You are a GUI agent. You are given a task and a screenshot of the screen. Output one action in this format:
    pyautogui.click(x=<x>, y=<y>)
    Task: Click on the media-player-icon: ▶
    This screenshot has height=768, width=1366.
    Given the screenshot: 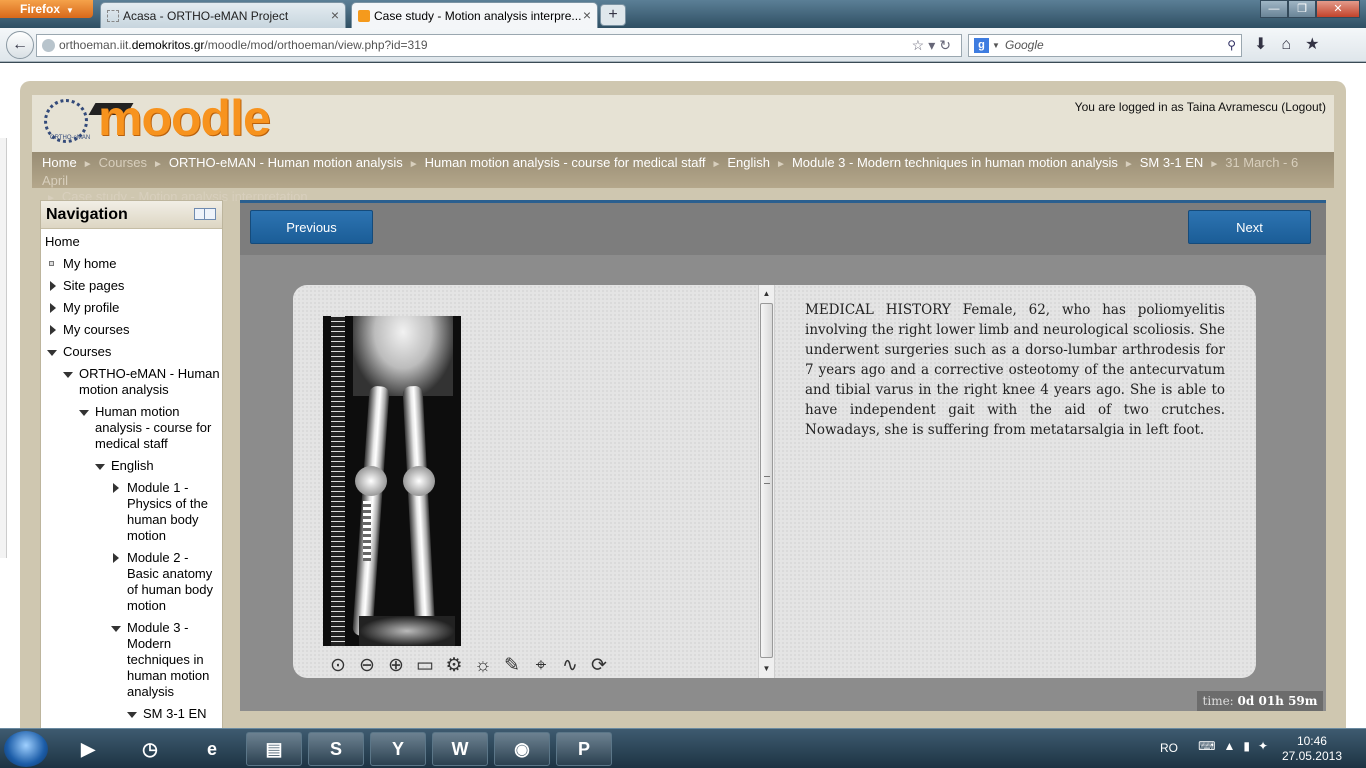 What is the action you would take?
    pyautogui.click(x=88, y=749)
    